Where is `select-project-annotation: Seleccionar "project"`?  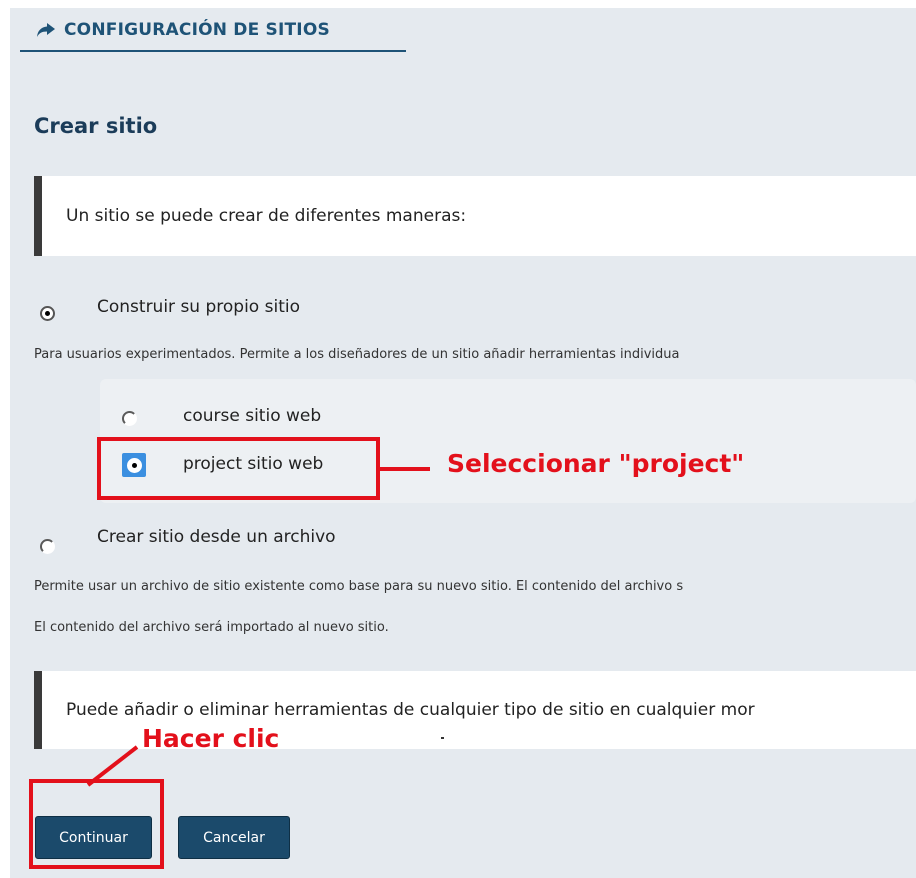 select-project-annotation: Seleccionar "project" is located at coordinates (596, 463).